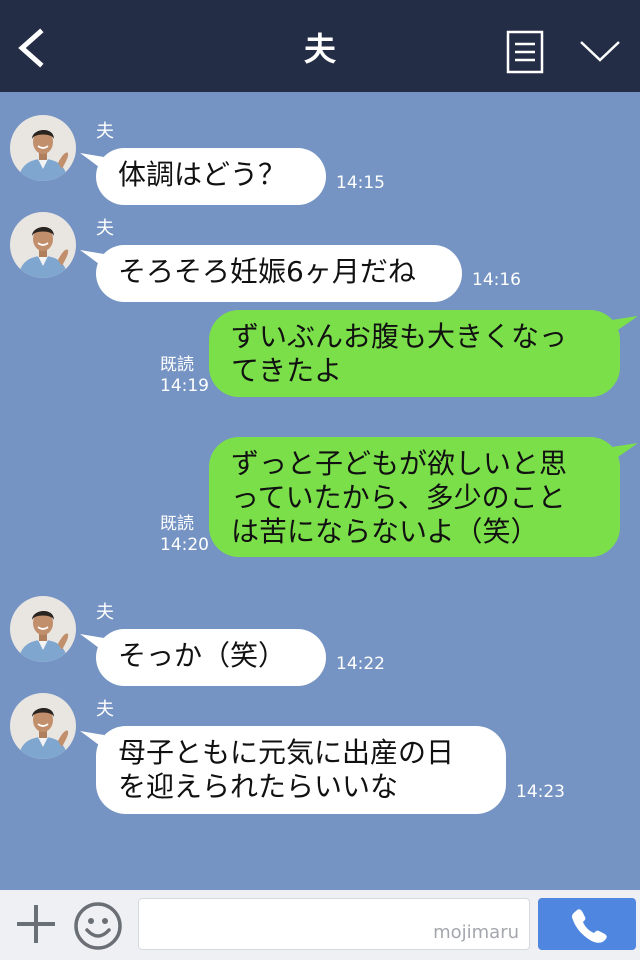 The width and height of the screenshot is (640, 960). Describe the element at coordinates (279, 273) in the screenshot. I see `message-bubble: そろそろ妊娠6ヶ月だね` at that location.